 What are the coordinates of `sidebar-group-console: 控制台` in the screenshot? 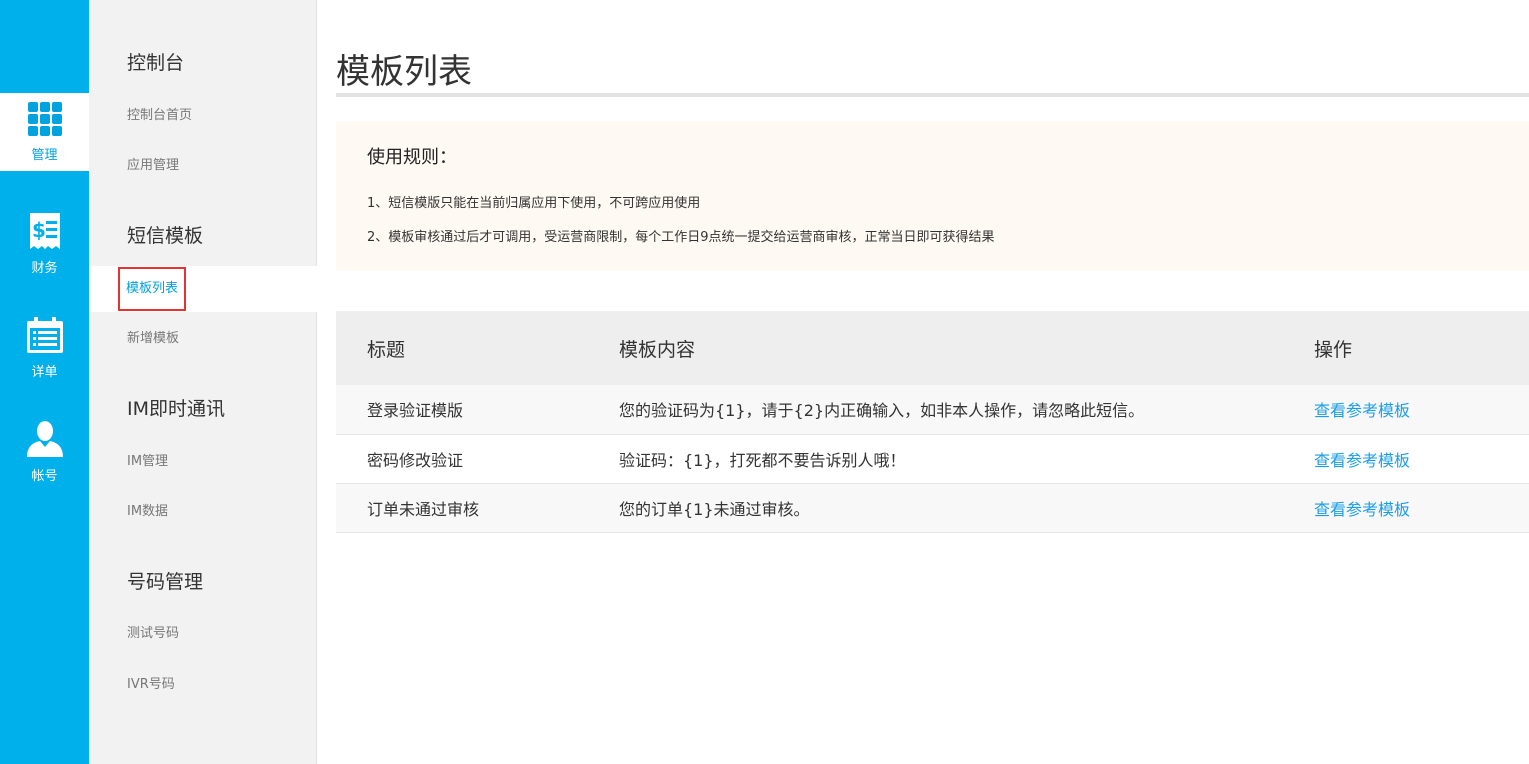 It's located at (156, 63).